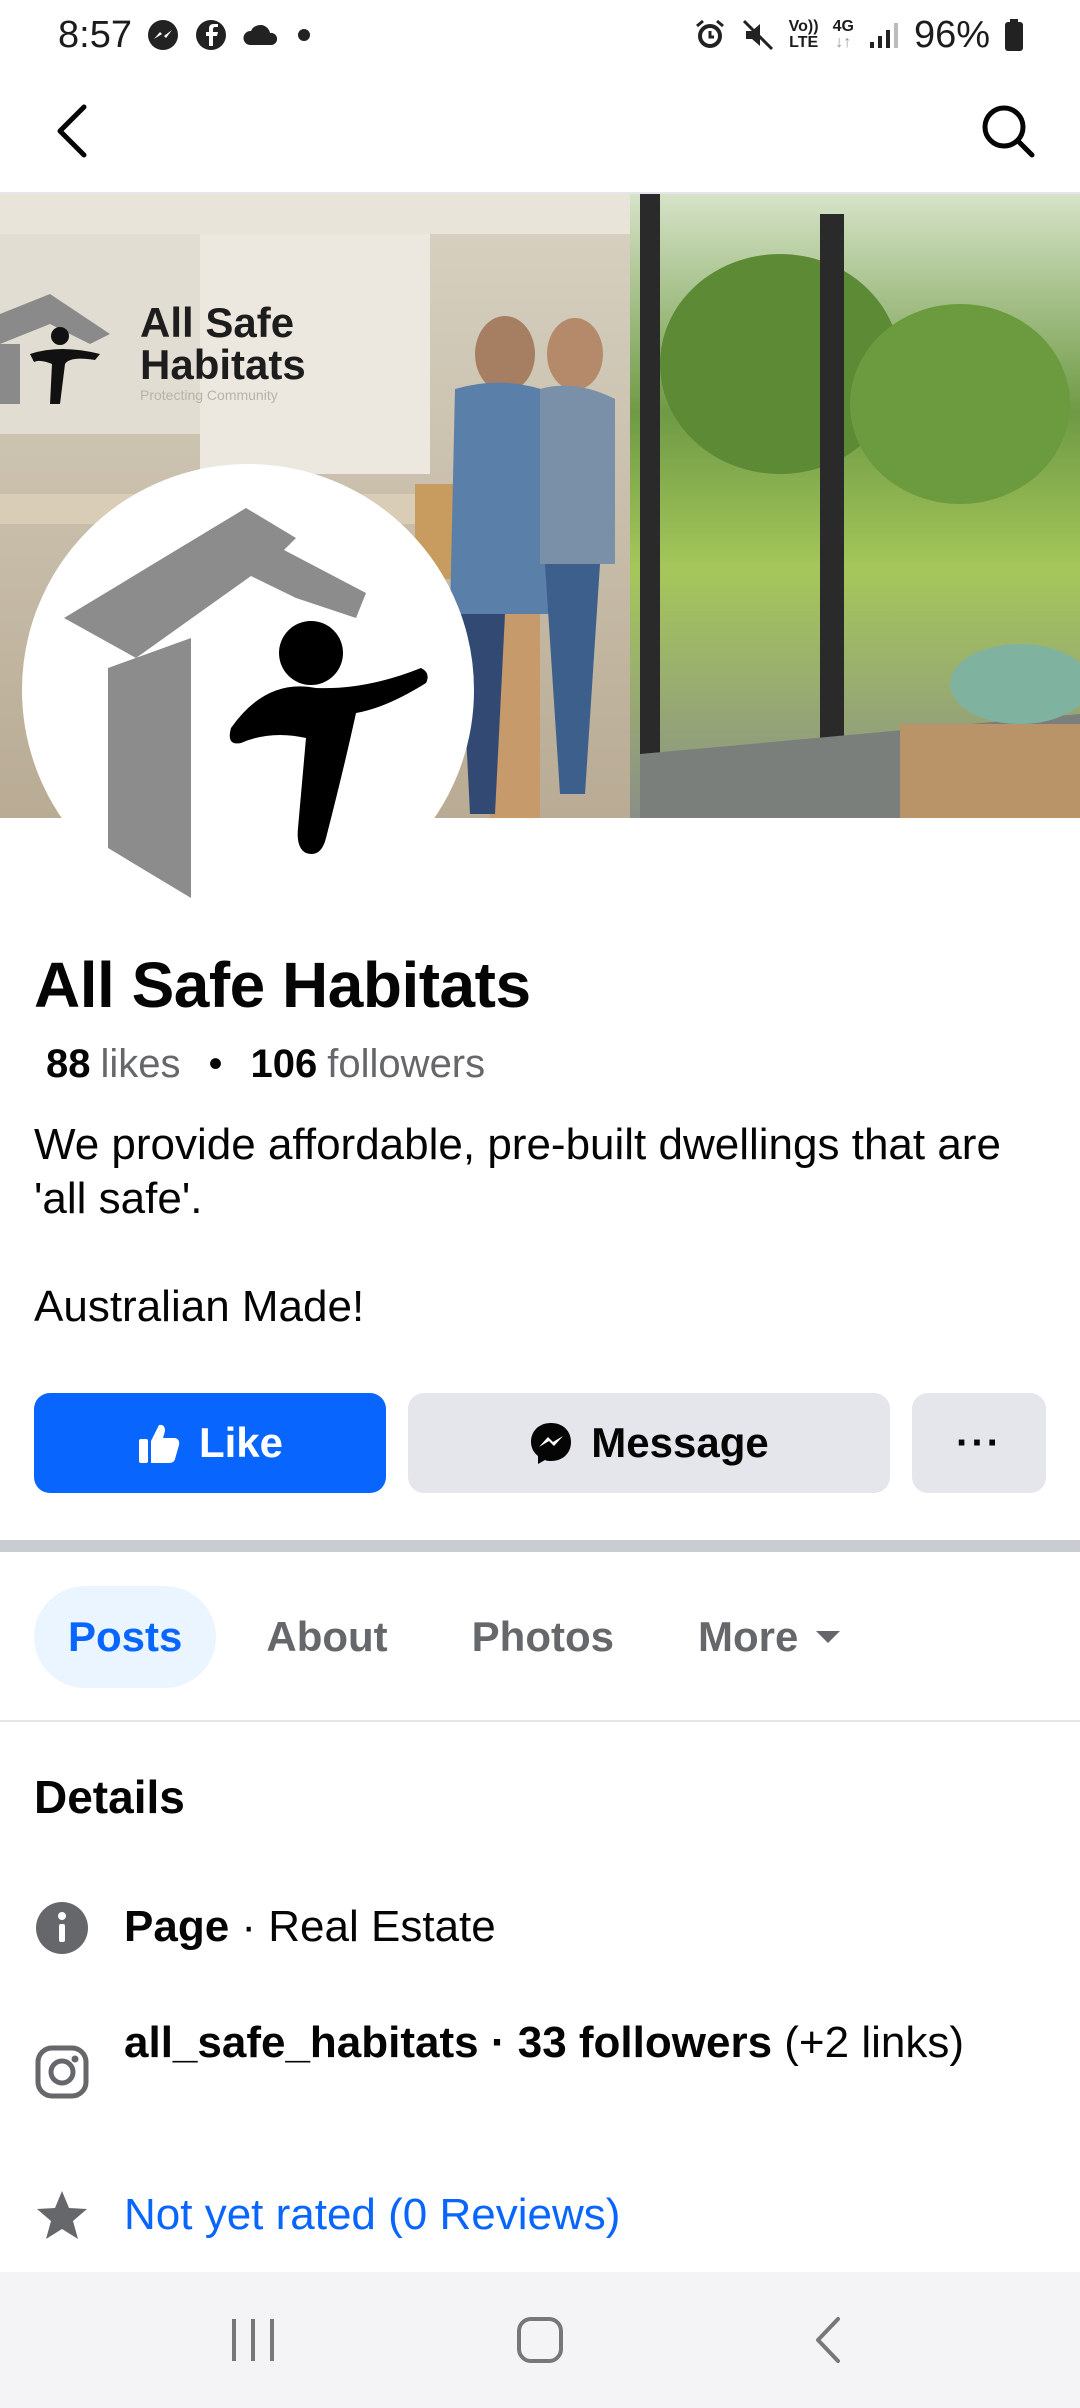  Describe the element at coordinates (125, 1637) in the screenshot. I see `tab-posts: Posts` at that location.